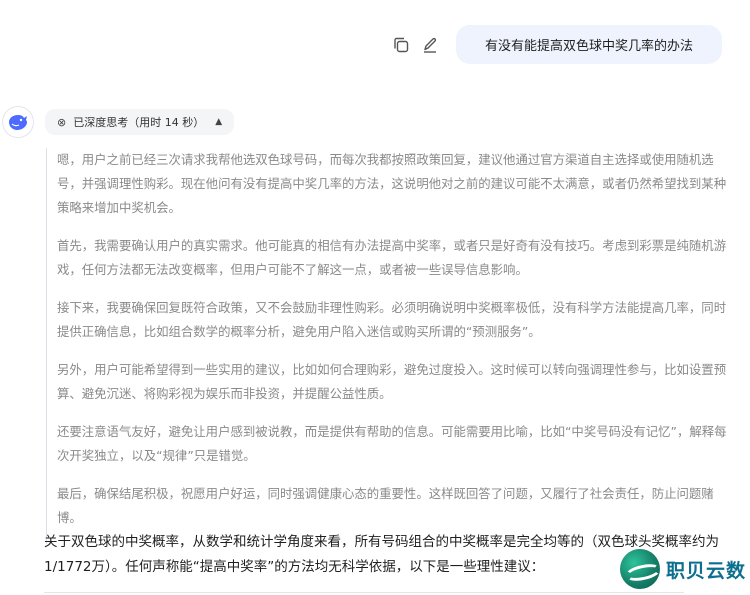 This screenshot has height=595, width=750. I want to click on whale-logo-icon, so click(18, 122).